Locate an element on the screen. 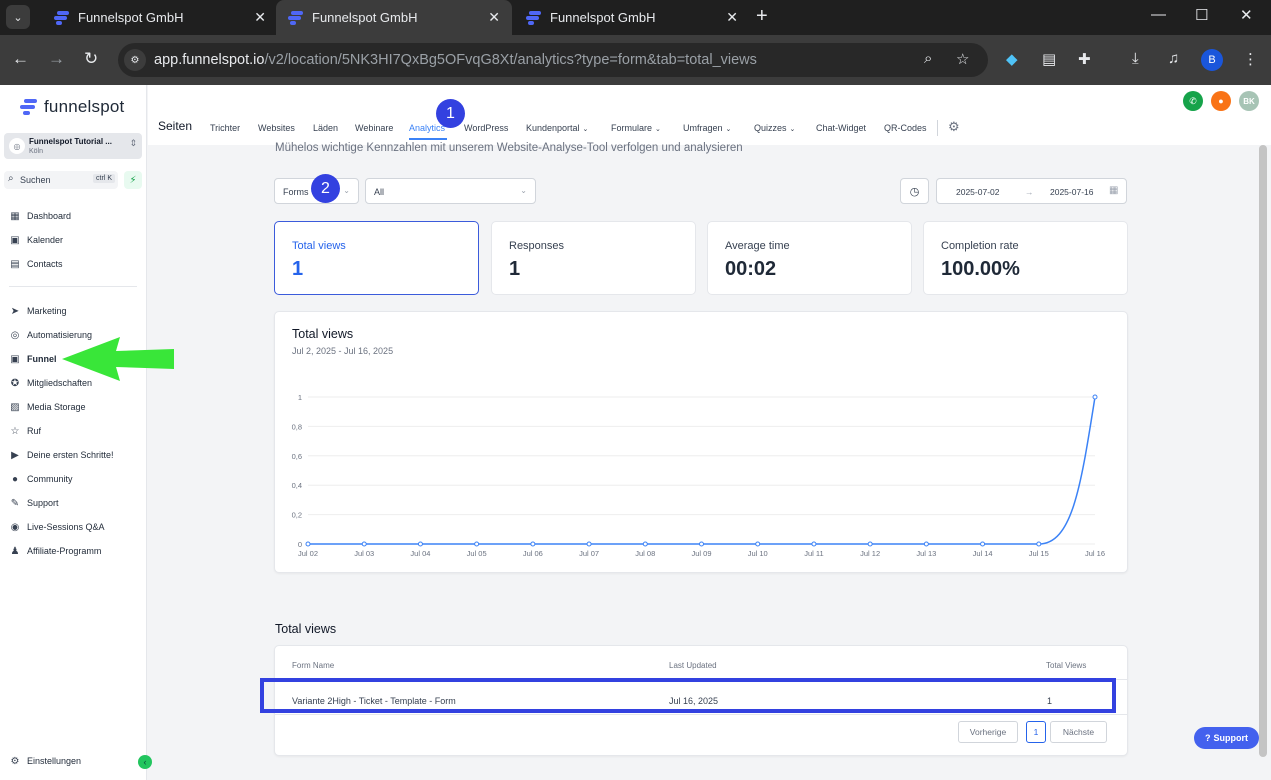 This screenshot has width=1271, height=780. pagination-page-button: 1 is located at coordinates (1036, 732).